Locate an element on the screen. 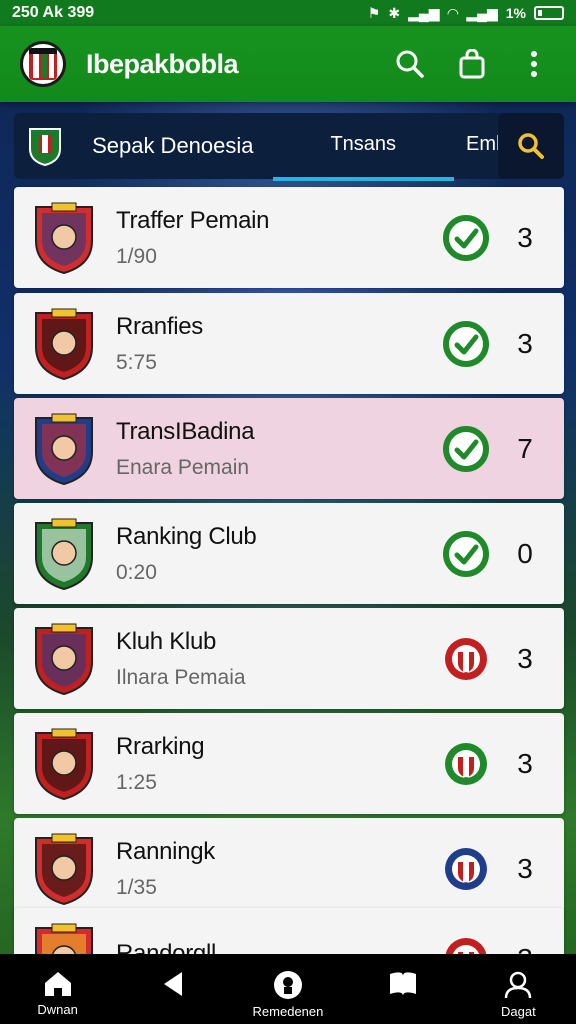 This screenshot has height=1024, width=576. list-item-count: 7 is located at coordinates (525, 448).